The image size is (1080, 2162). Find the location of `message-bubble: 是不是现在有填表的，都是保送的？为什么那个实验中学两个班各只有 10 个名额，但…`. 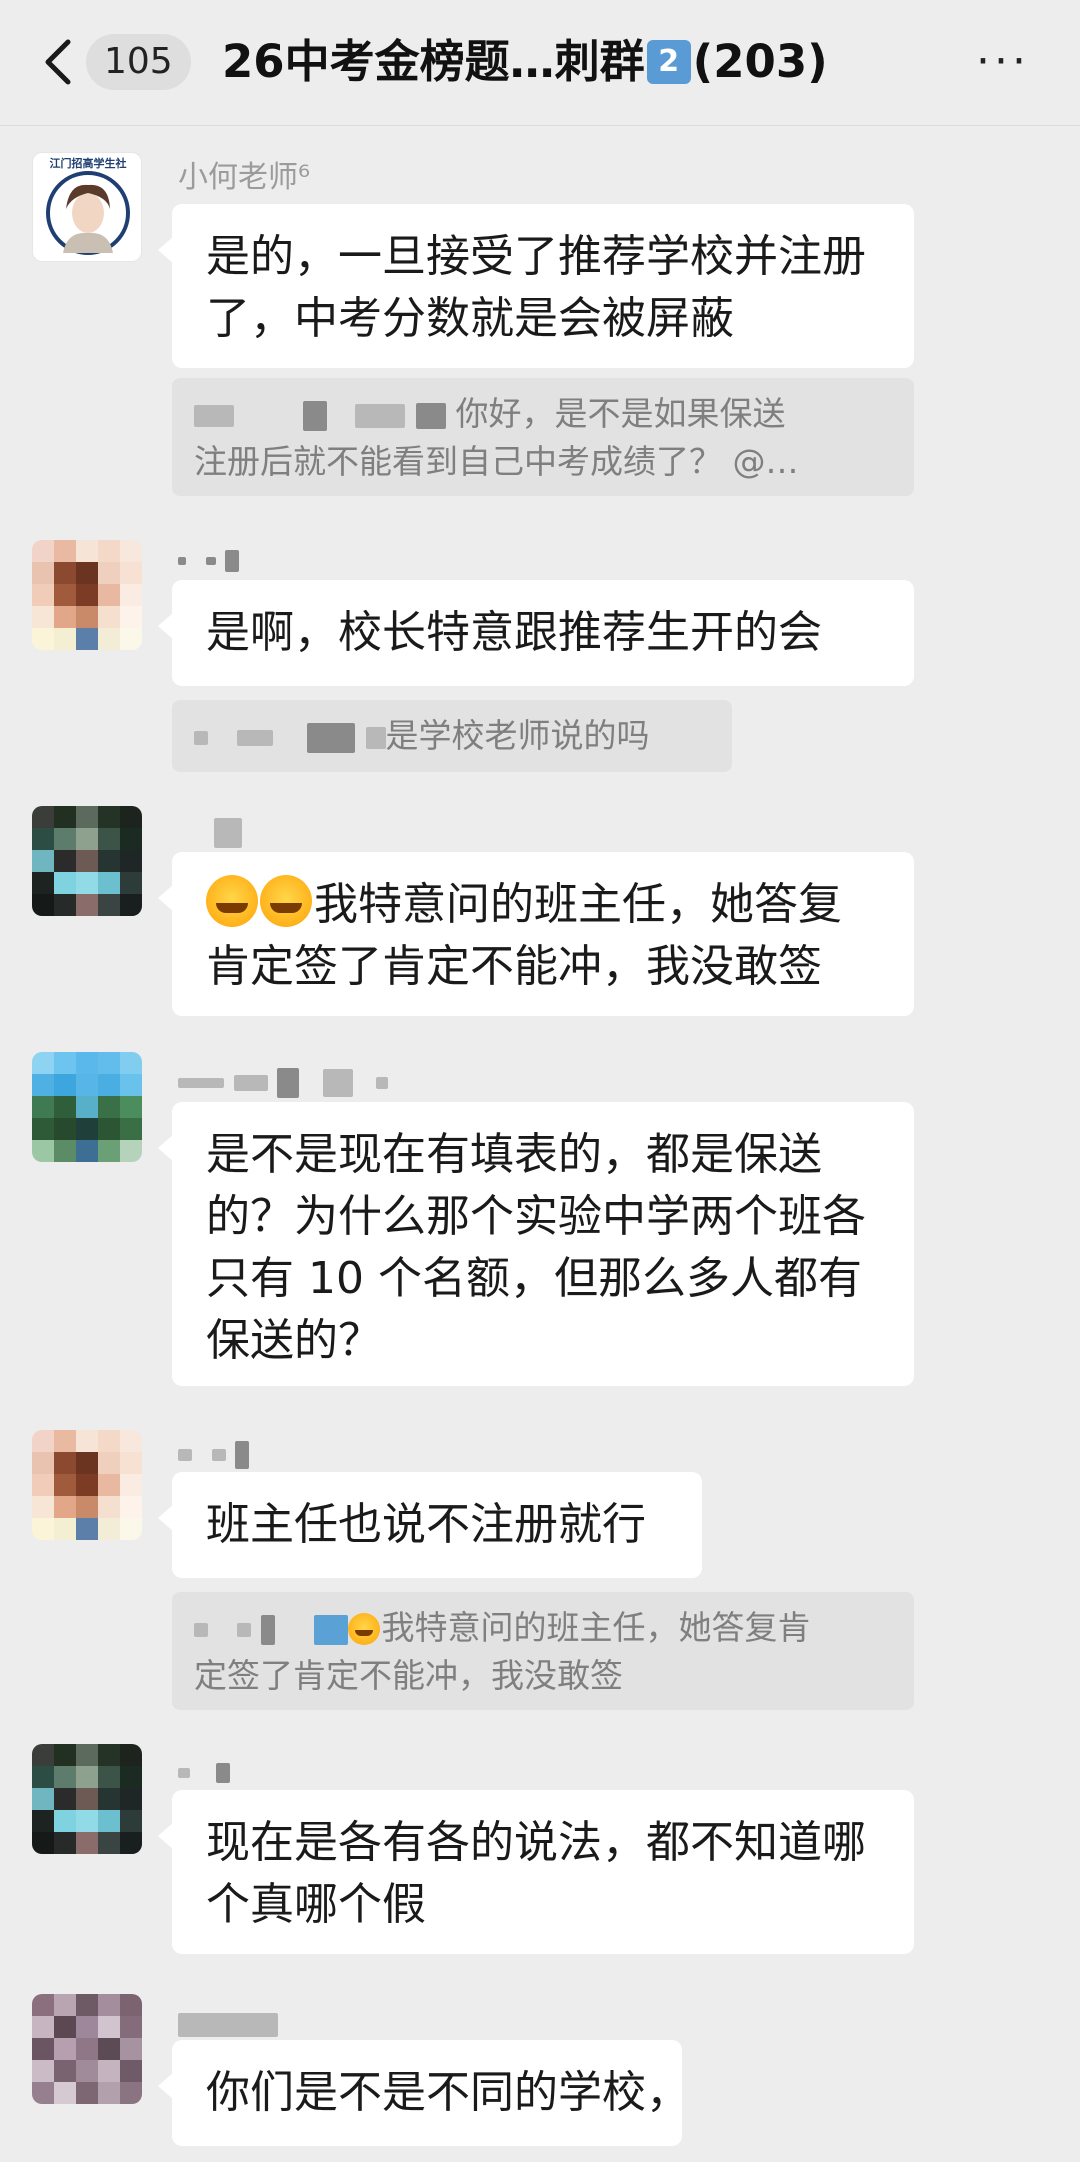

message-bubble: 是不是现在有填表的，都是保送的？为什么那个实验中学两个班各只有 10 个名额，但… is located at coordinates (536, 1244).